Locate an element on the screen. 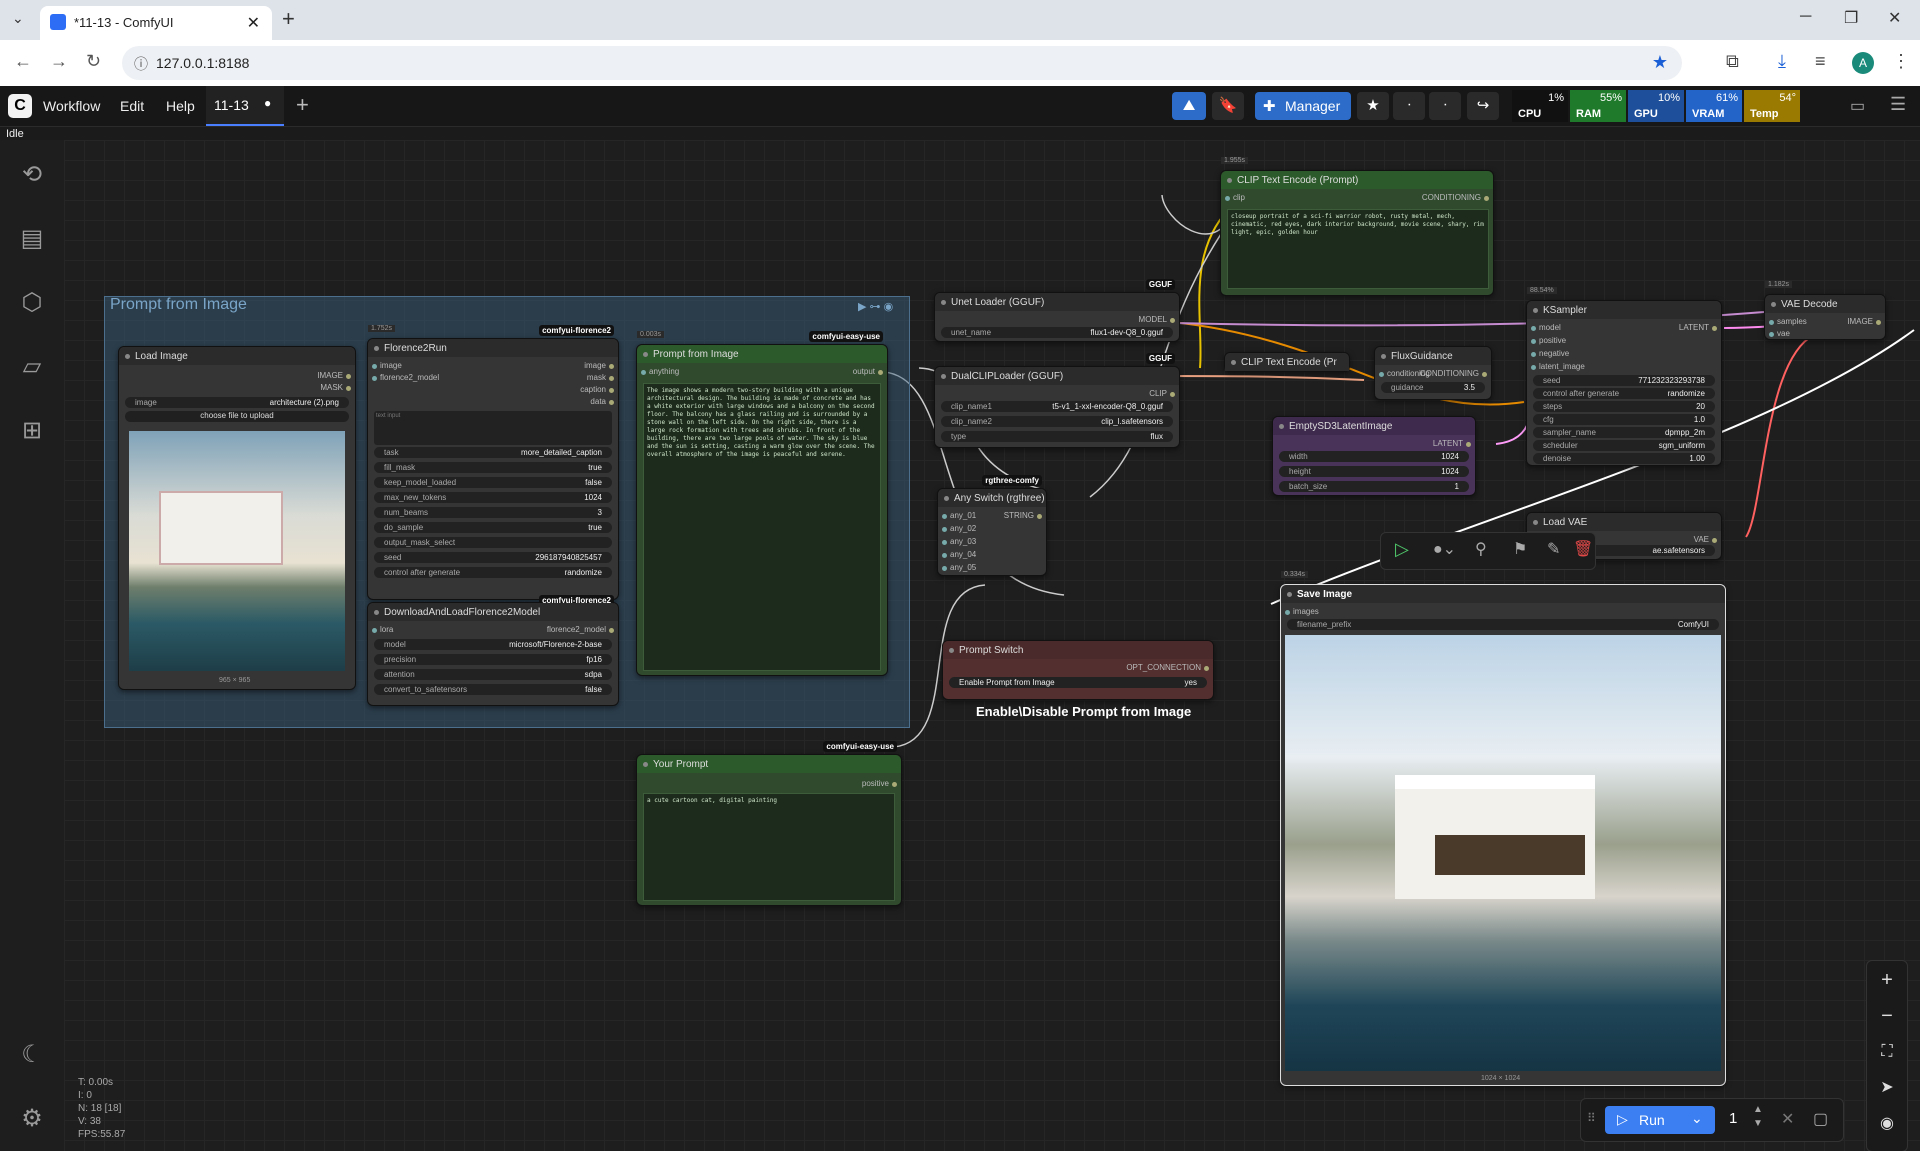 This screenshot has height=1151, width=1920. bookmark-icon: 🔖 is located at coordinates (1228, 106).